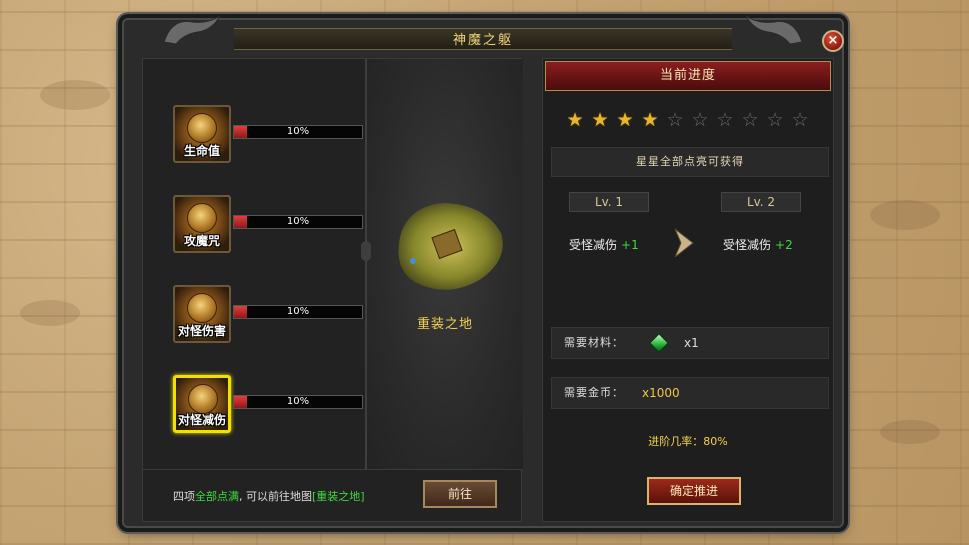  Describe the element at coordinates (203, 399) in the screenshot. I see `dragon-emblem-icon` at that location.